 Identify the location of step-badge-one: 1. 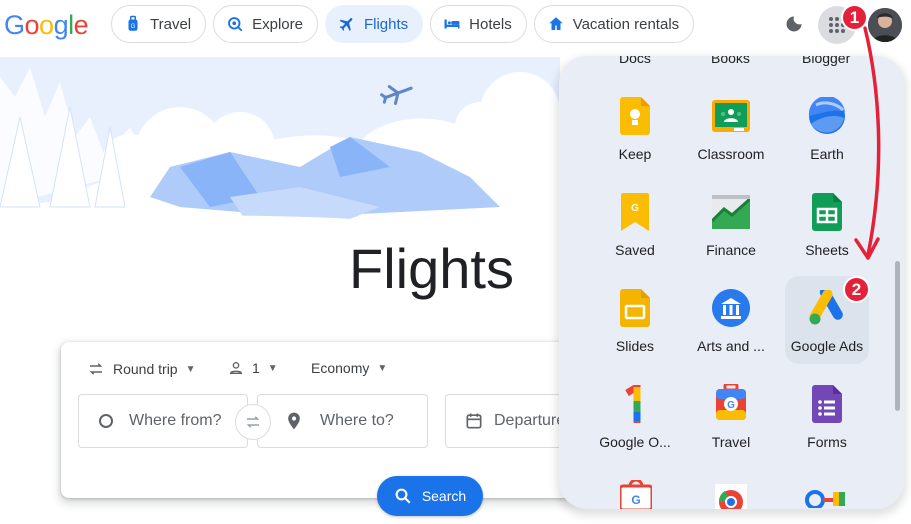
(854, 17).